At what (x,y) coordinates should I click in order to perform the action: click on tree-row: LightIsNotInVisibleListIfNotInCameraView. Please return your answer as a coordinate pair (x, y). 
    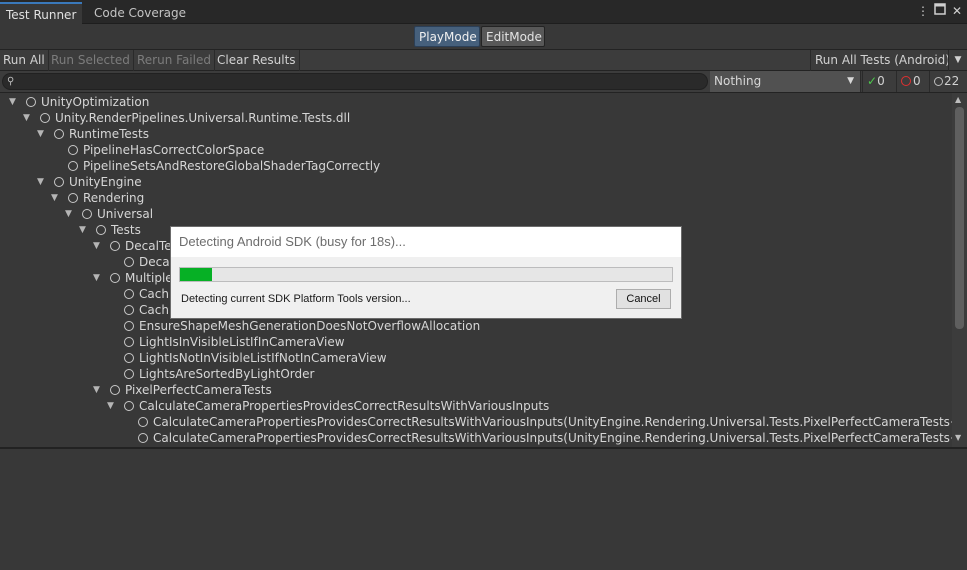
    Looking at the image, I should click on (476, 358).